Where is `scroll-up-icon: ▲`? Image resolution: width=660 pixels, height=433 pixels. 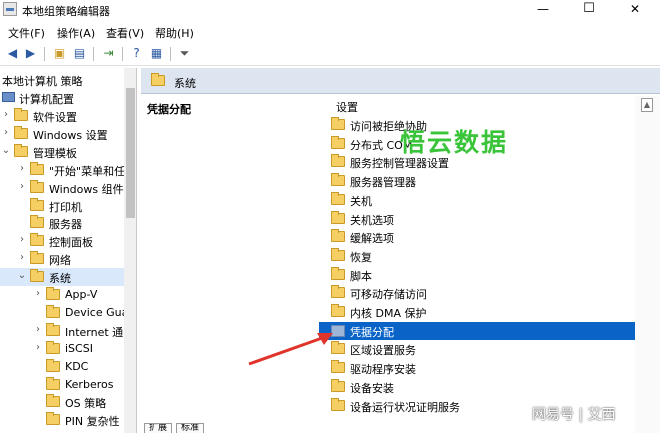
scroll-up-icon: ▲ is located at coordinates (647, 105).